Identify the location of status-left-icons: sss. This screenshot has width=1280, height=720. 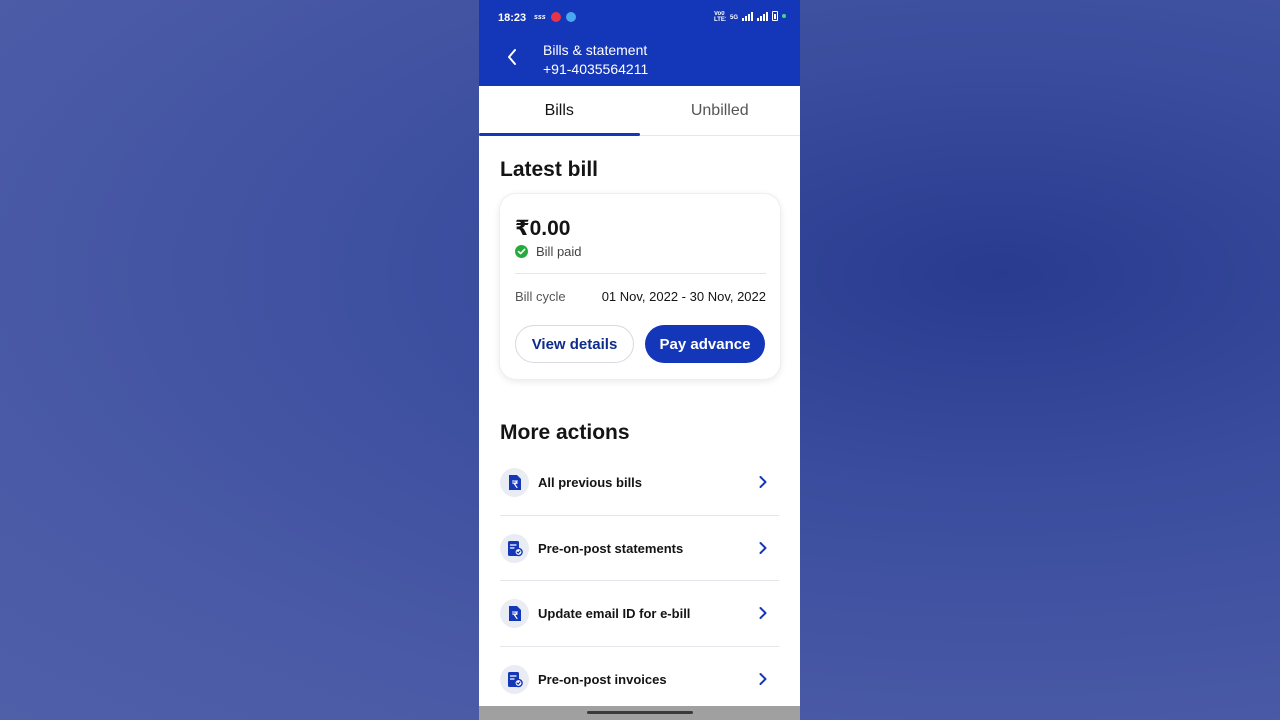
(555, 17).